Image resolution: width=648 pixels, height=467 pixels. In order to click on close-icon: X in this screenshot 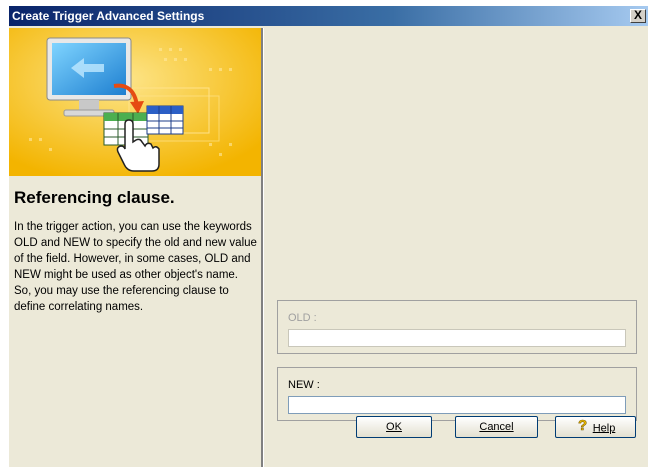, I will do `click(637, 15)`.